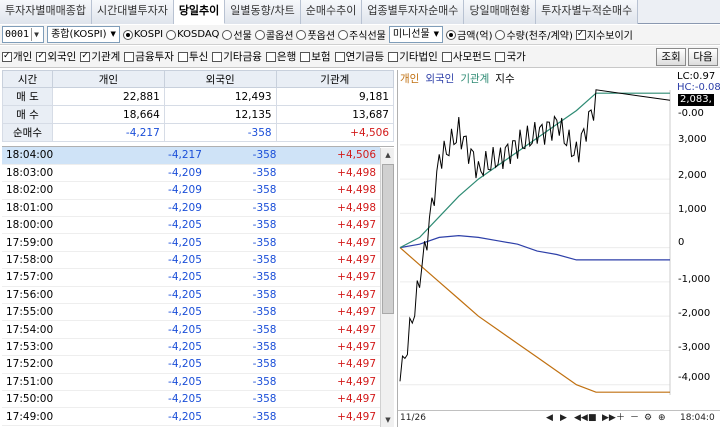  Describe the element at coordinates (191, 329) in the screenshot. I see `table-row: 17:54:00 -4,205 -358 +4,497` at that location.